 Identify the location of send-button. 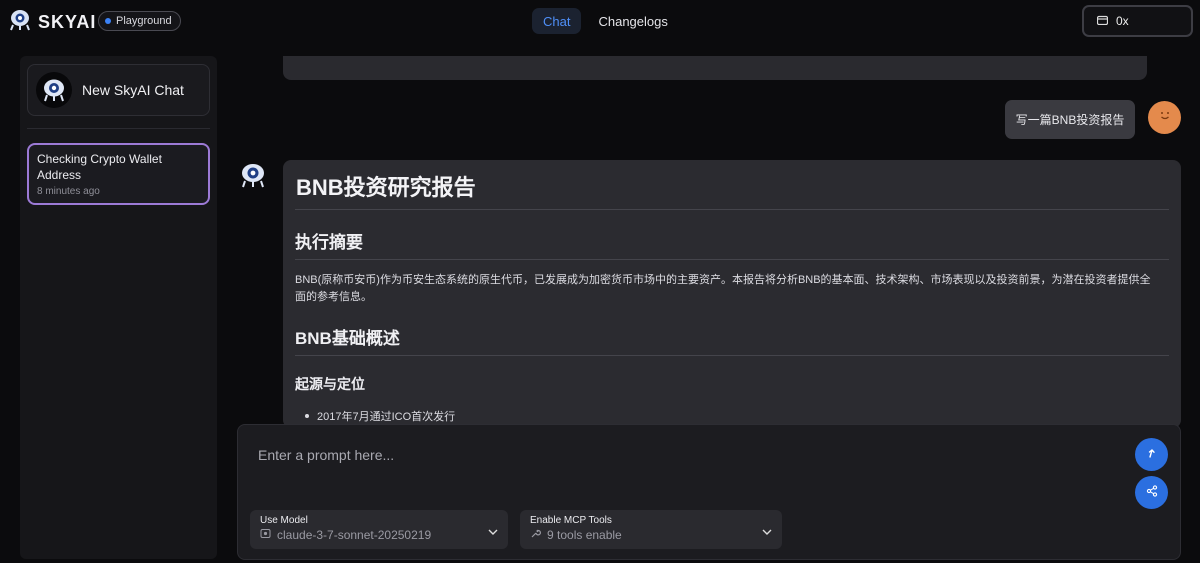
(1151, 454).